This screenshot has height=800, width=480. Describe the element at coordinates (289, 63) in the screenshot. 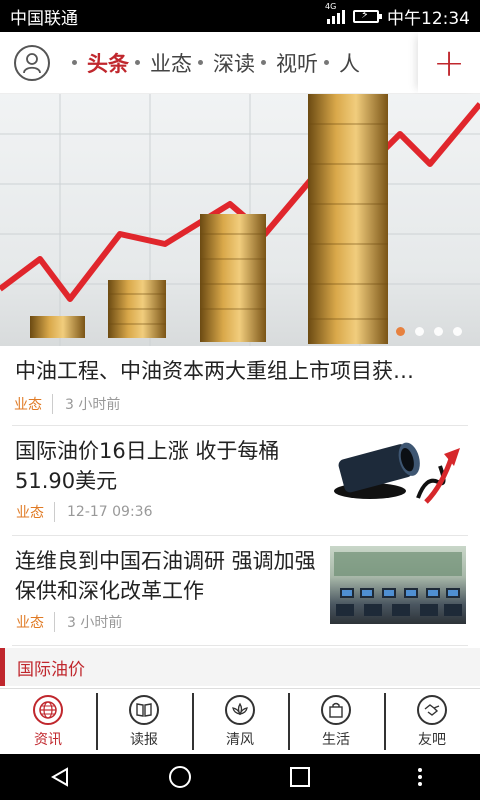

I see `tab-audio-video: 视听` at that location.